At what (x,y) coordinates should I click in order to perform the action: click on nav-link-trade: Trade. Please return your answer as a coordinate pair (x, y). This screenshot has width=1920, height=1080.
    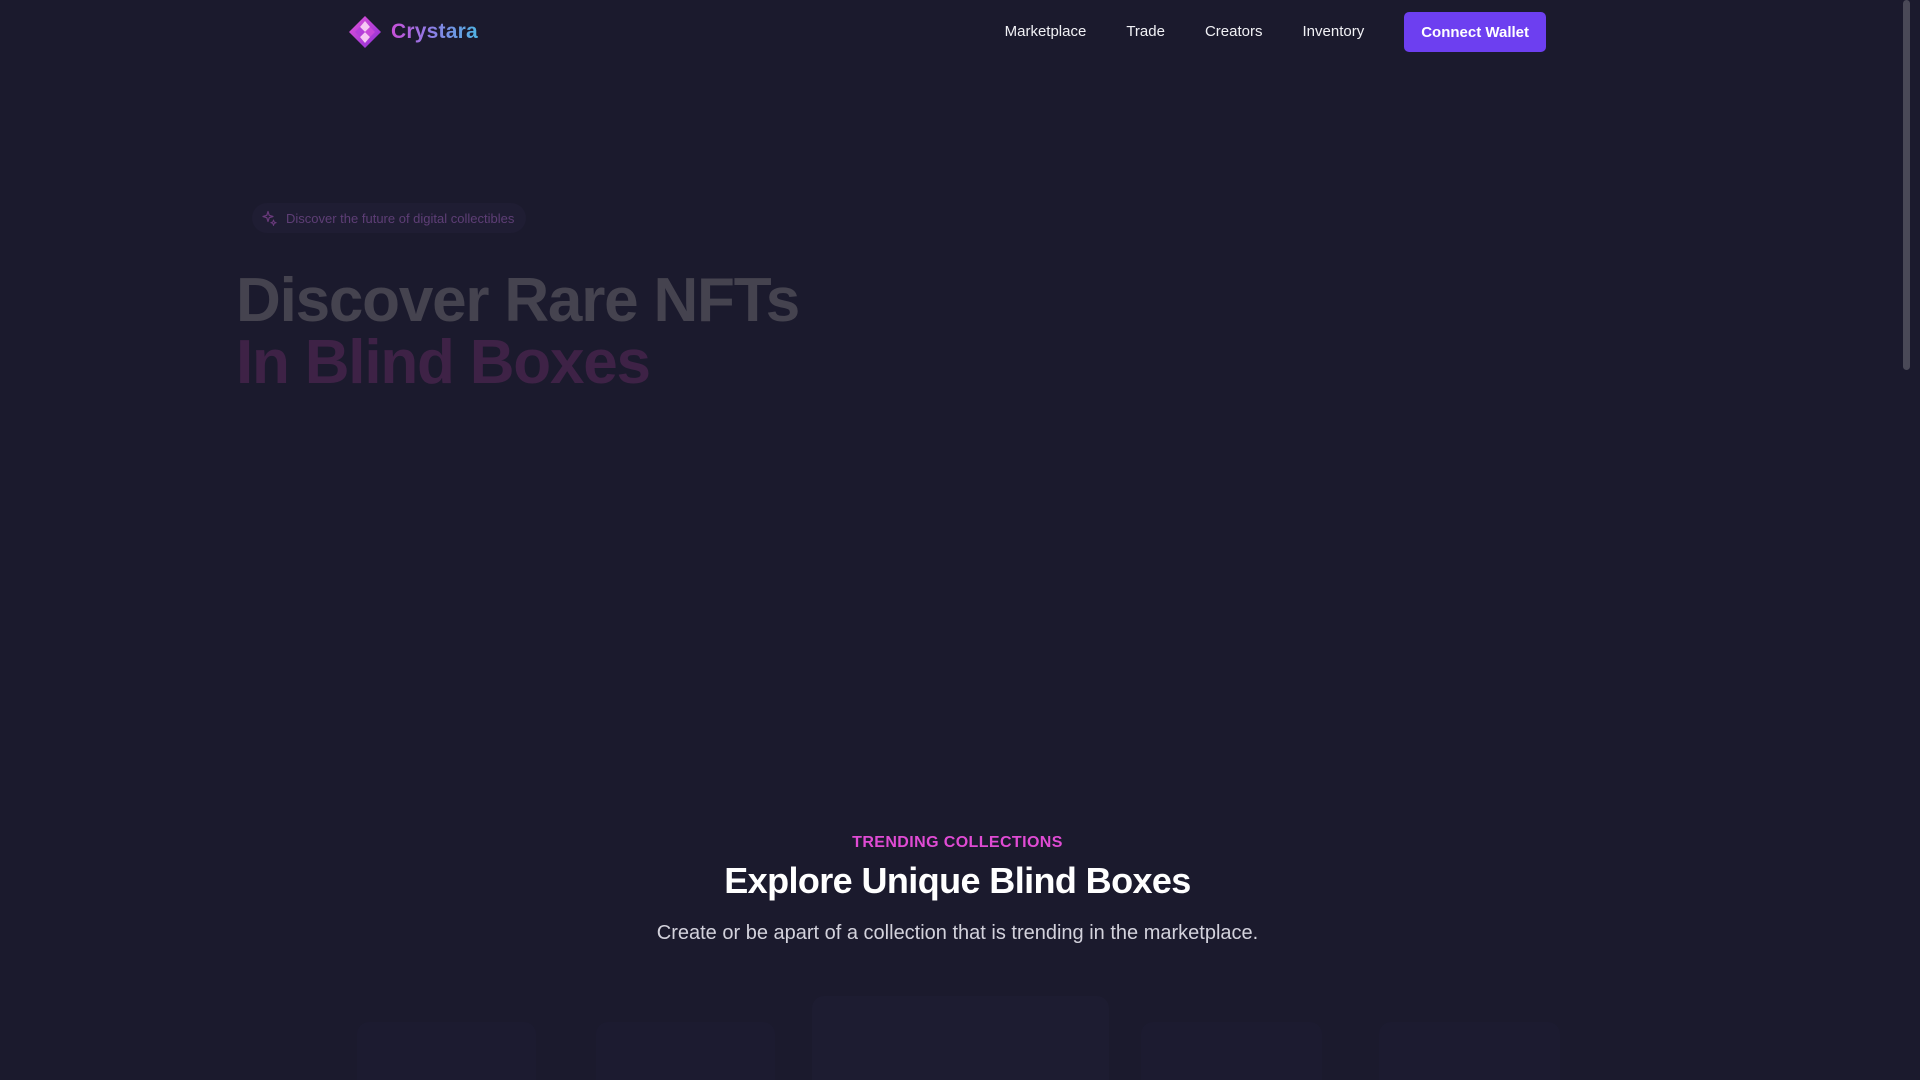
    Looking at the image, I should click on (1145, 32).